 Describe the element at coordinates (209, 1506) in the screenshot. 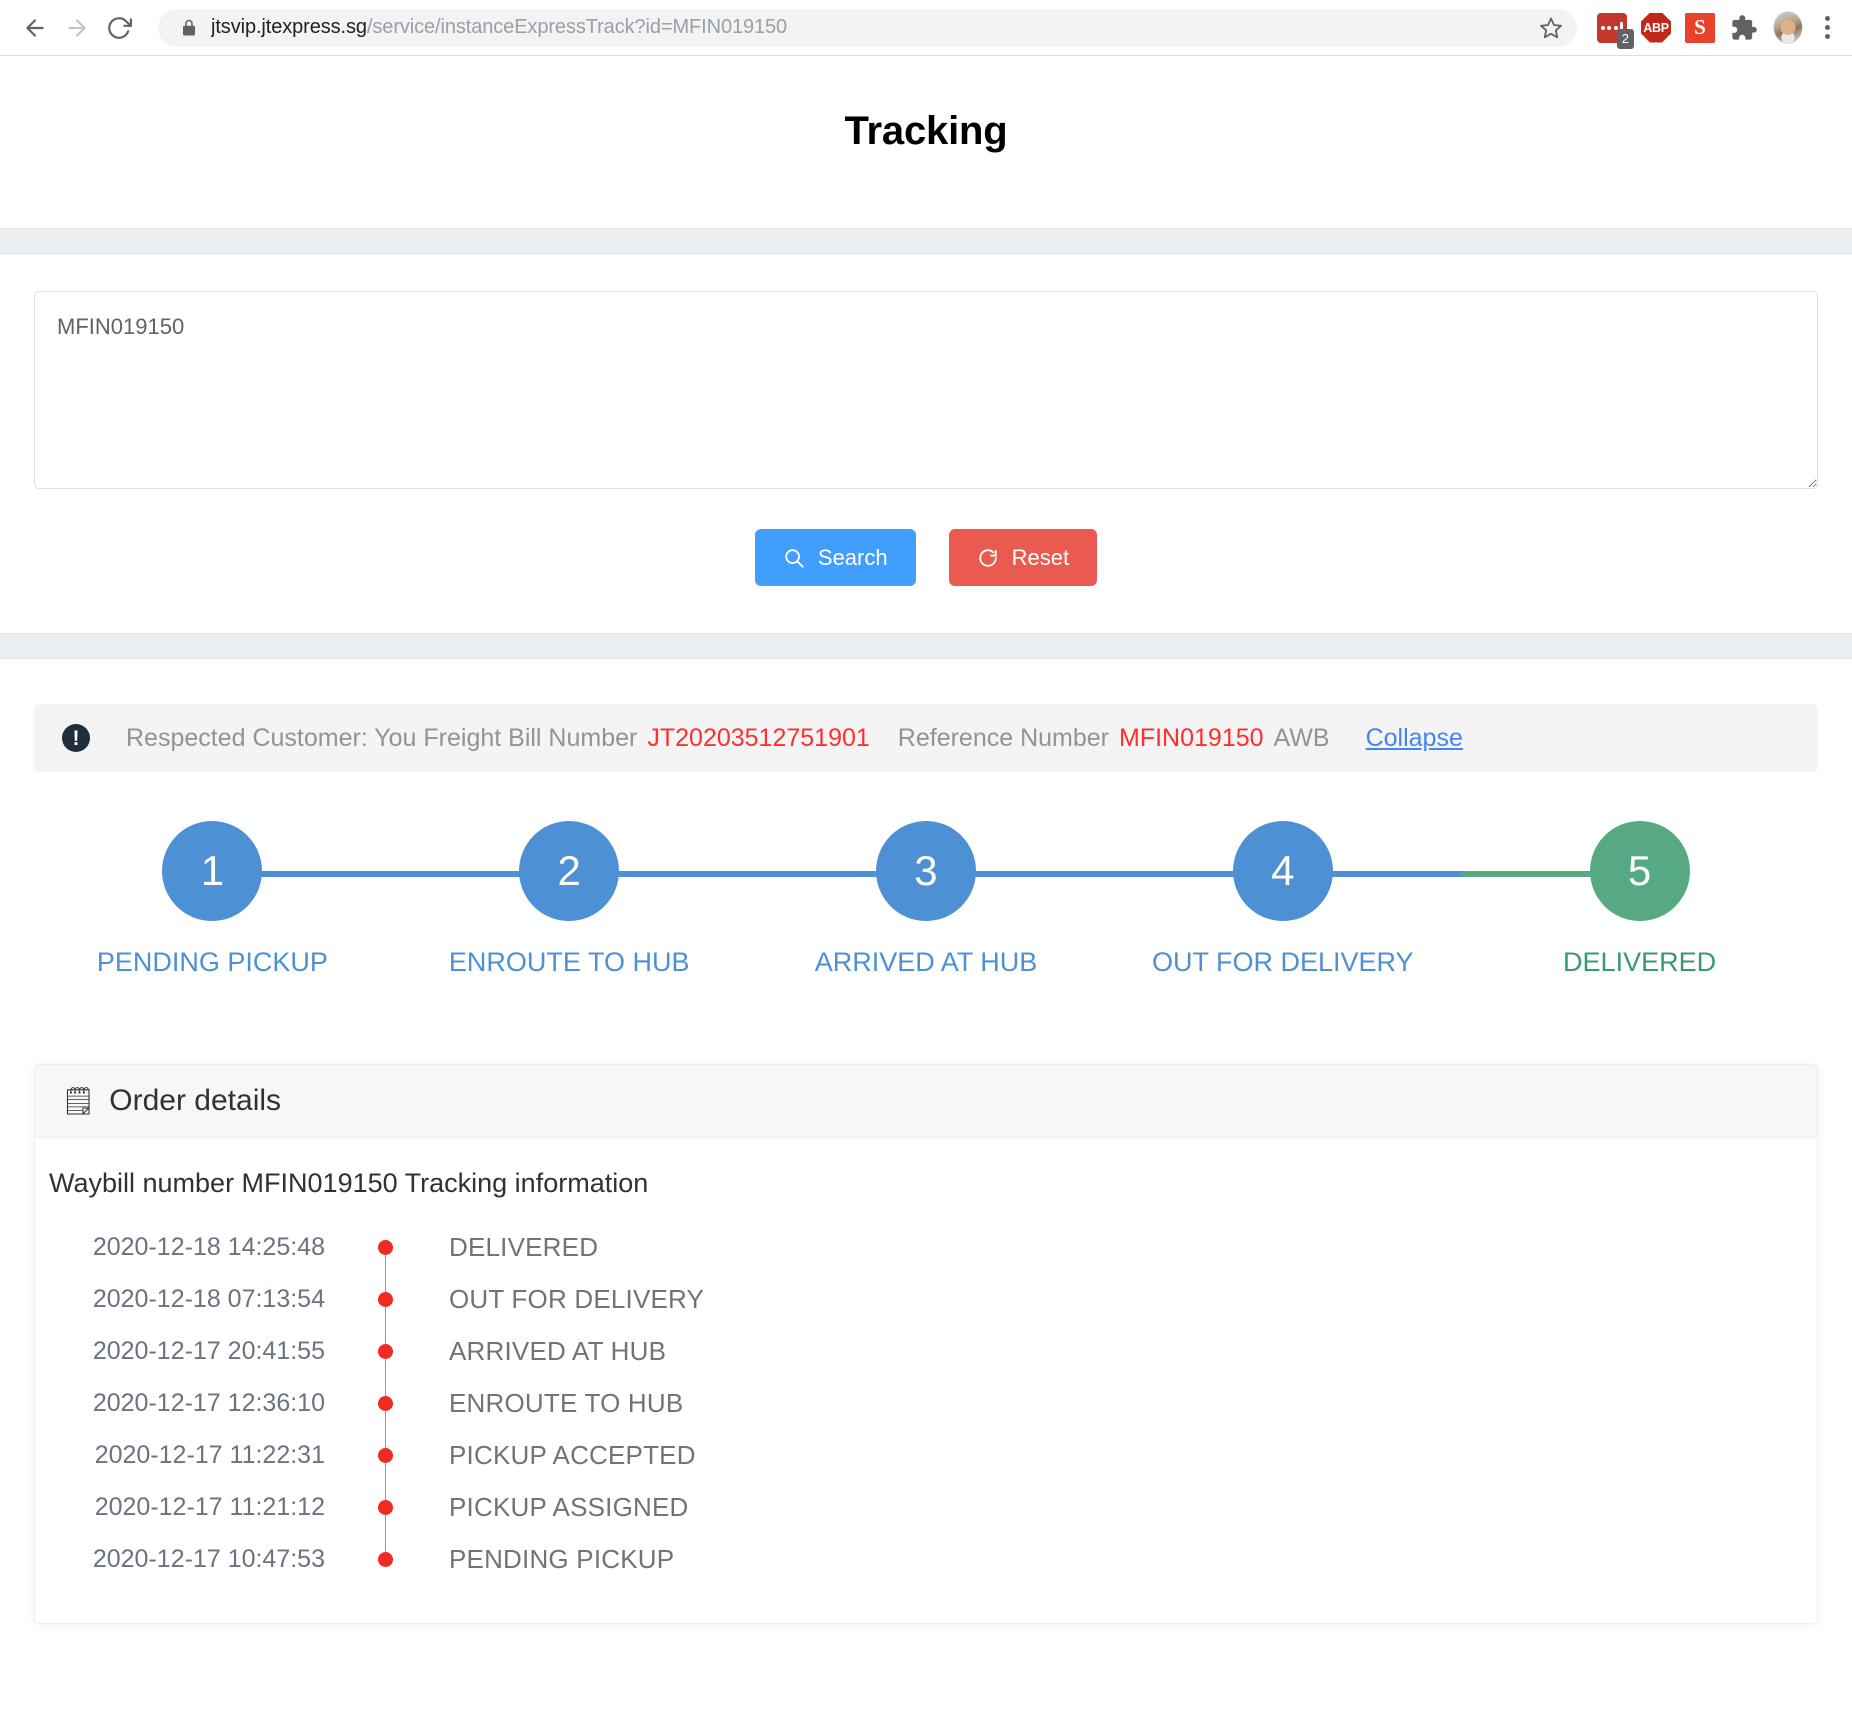

I see `timeline-timestamp: 2020-12-17 11:21:12` at that location.